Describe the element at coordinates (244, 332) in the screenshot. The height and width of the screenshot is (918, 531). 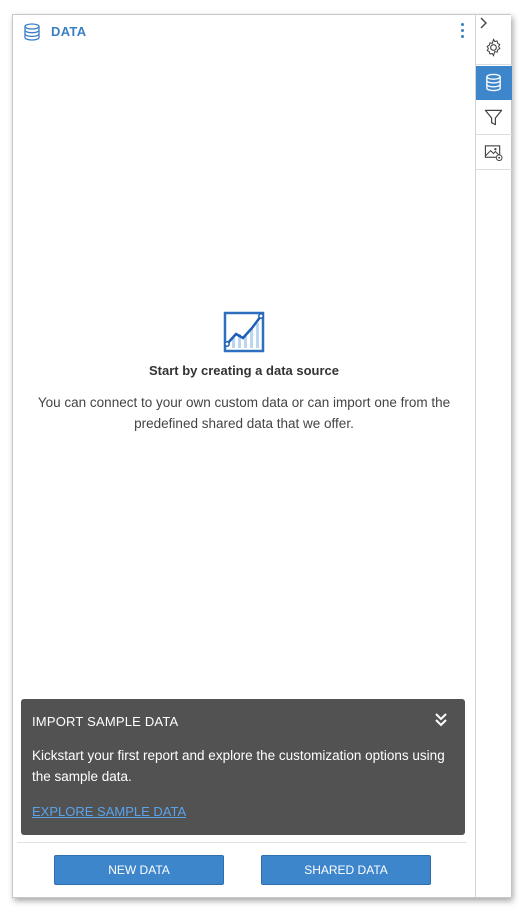
I see `line-chart-icon` at that location.